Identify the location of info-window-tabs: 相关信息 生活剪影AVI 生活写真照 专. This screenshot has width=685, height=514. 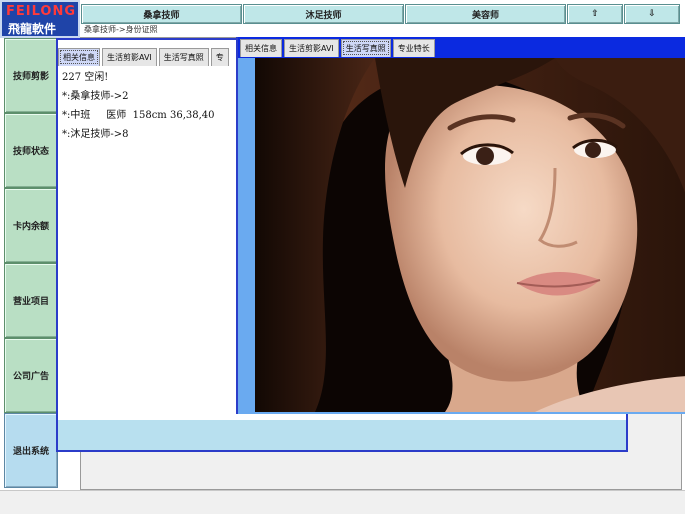
(143, 57).